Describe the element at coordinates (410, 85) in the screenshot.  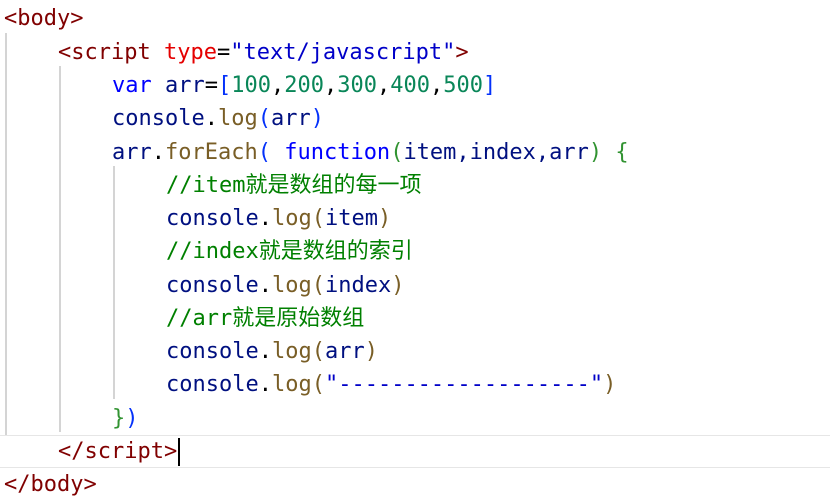
I see `number-literal: 400` at that location.